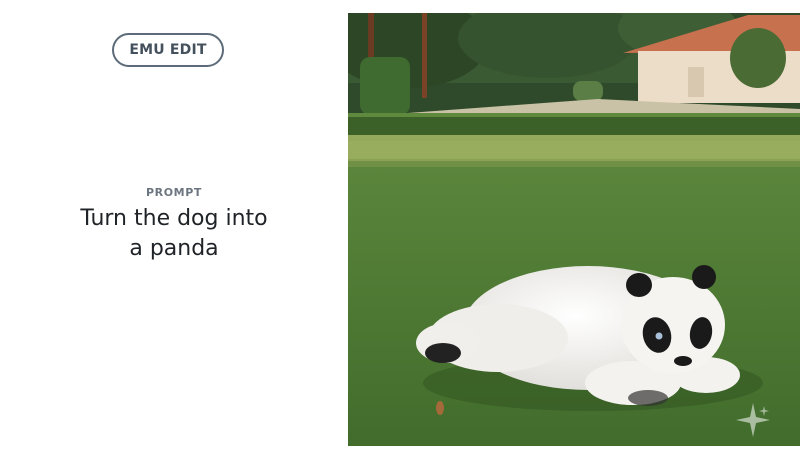  Describe the element at coordinates (174, 218) in the screenshot. I see `prompt-text-line-1: Turn the dog into` at that location.